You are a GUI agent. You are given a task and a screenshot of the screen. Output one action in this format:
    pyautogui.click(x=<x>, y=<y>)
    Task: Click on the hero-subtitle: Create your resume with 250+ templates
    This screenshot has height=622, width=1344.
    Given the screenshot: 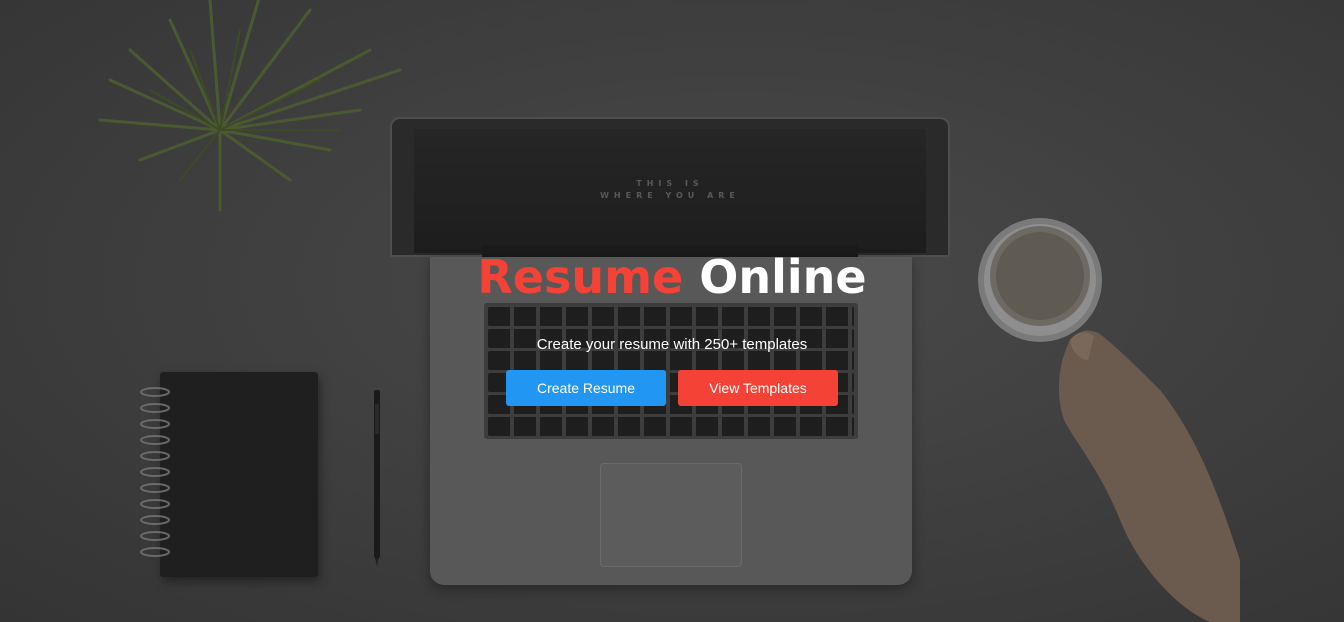 What is the action you would take?
    pyautogui.click(x=672, y=344)
    